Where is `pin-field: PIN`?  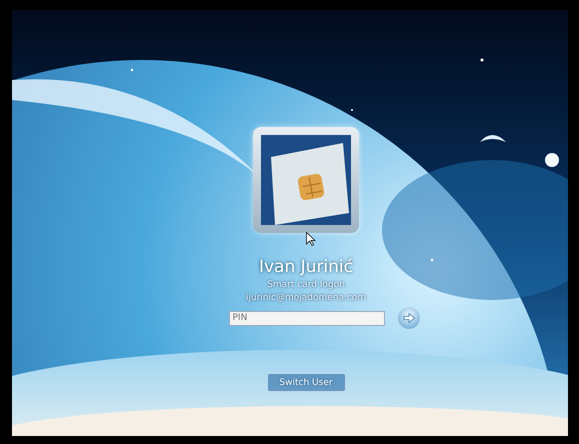
pin-field: PIN is located at coordinates (306, 318).